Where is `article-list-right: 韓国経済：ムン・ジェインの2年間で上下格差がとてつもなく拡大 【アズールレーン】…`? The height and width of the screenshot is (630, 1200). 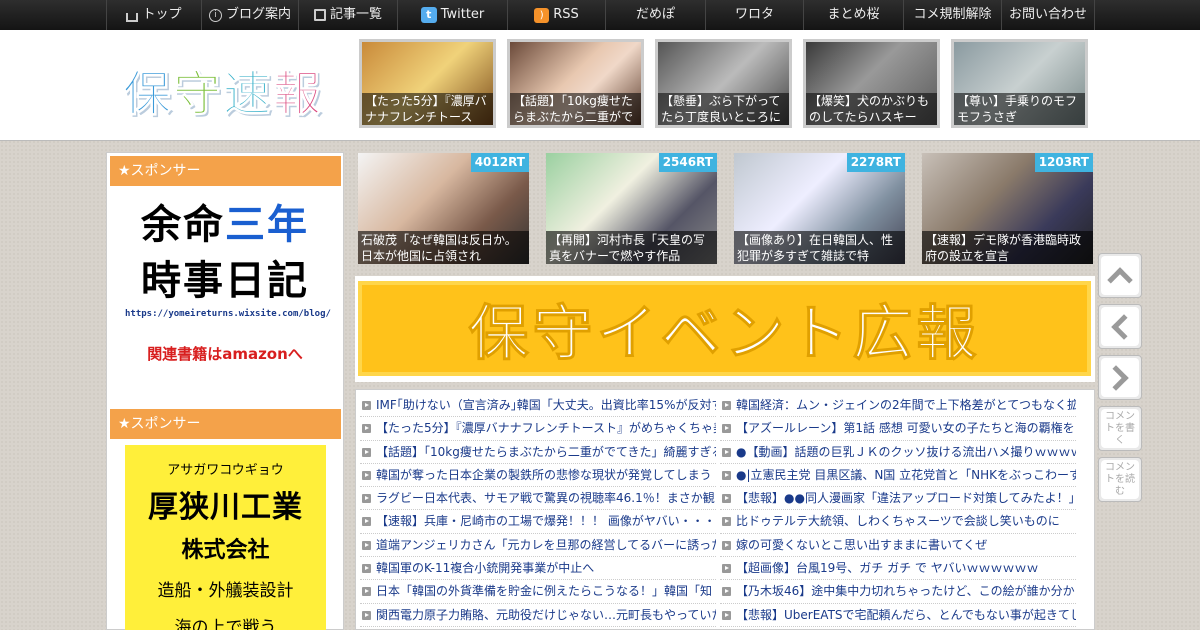 article-list-right: 韓国経済：ムン・ジェインの2年間で上下格差がとてつもなく拡大 【アズールレーン】… is located at coordinates (898, 510).